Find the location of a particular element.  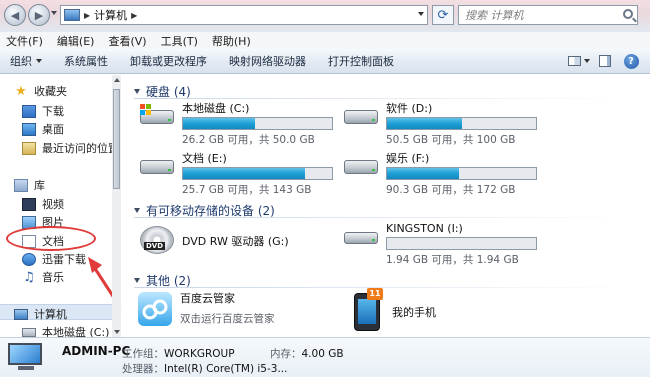

nav-favorites: ★ 收藏夹 is located at coordinates (40, 91).